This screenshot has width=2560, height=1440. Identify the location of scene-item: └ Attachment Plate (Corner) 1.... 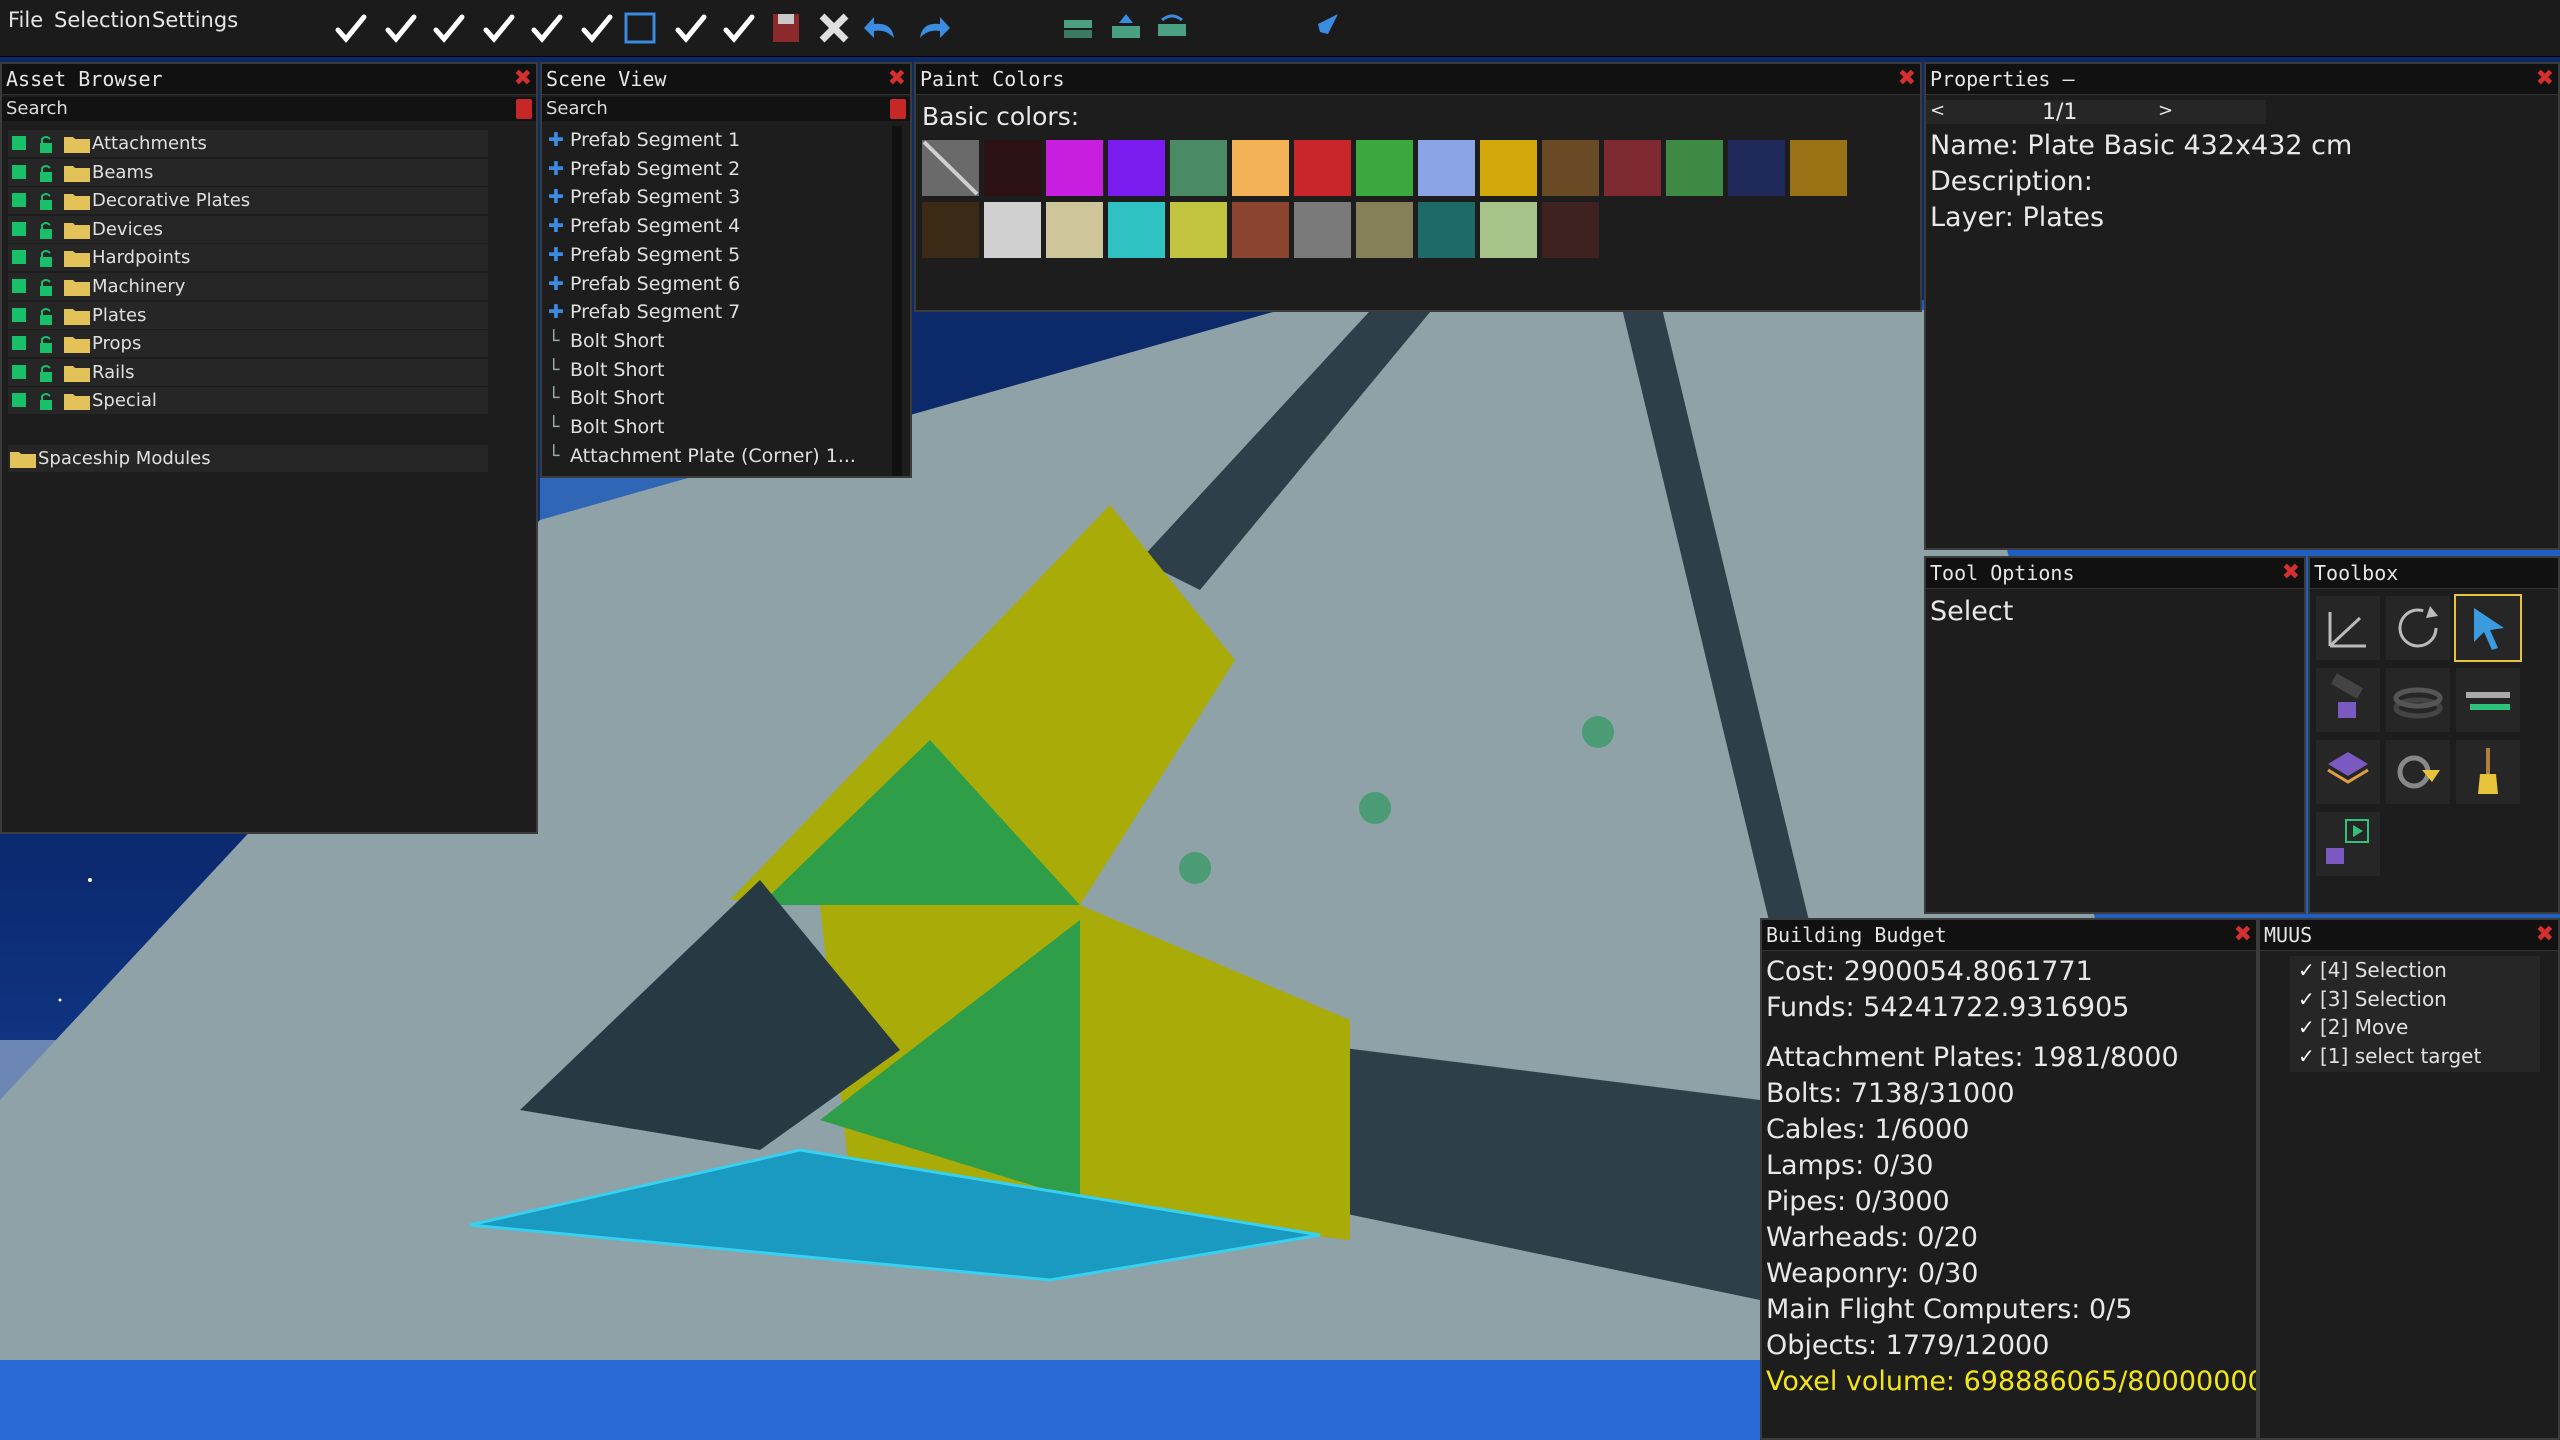
(729, 456).